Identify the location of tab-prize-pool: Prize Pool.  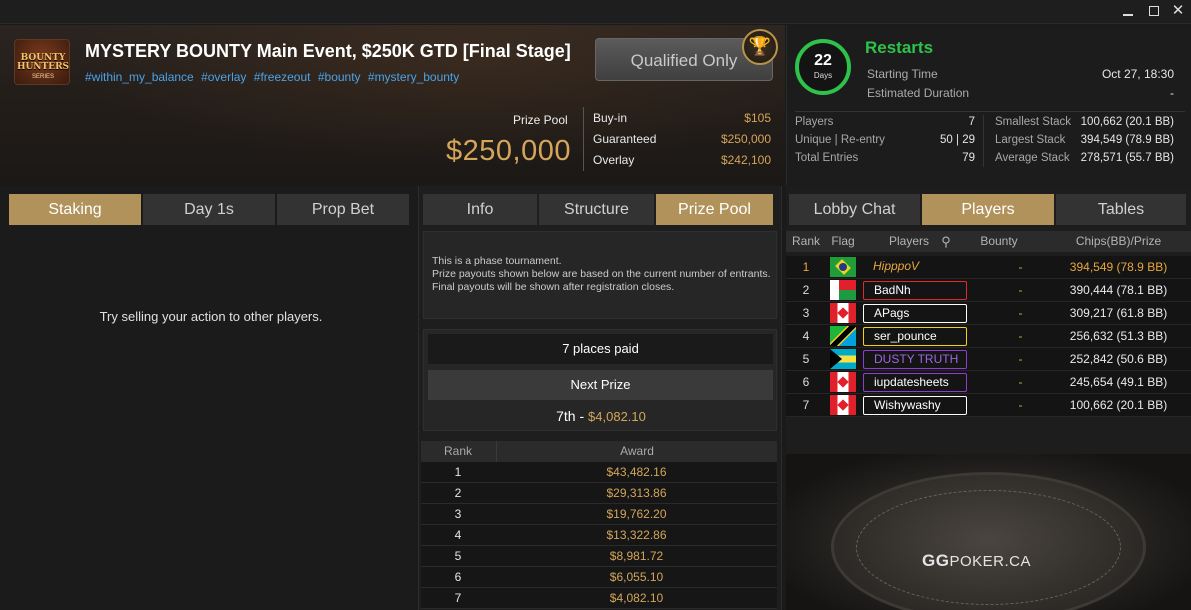
(714, 209).